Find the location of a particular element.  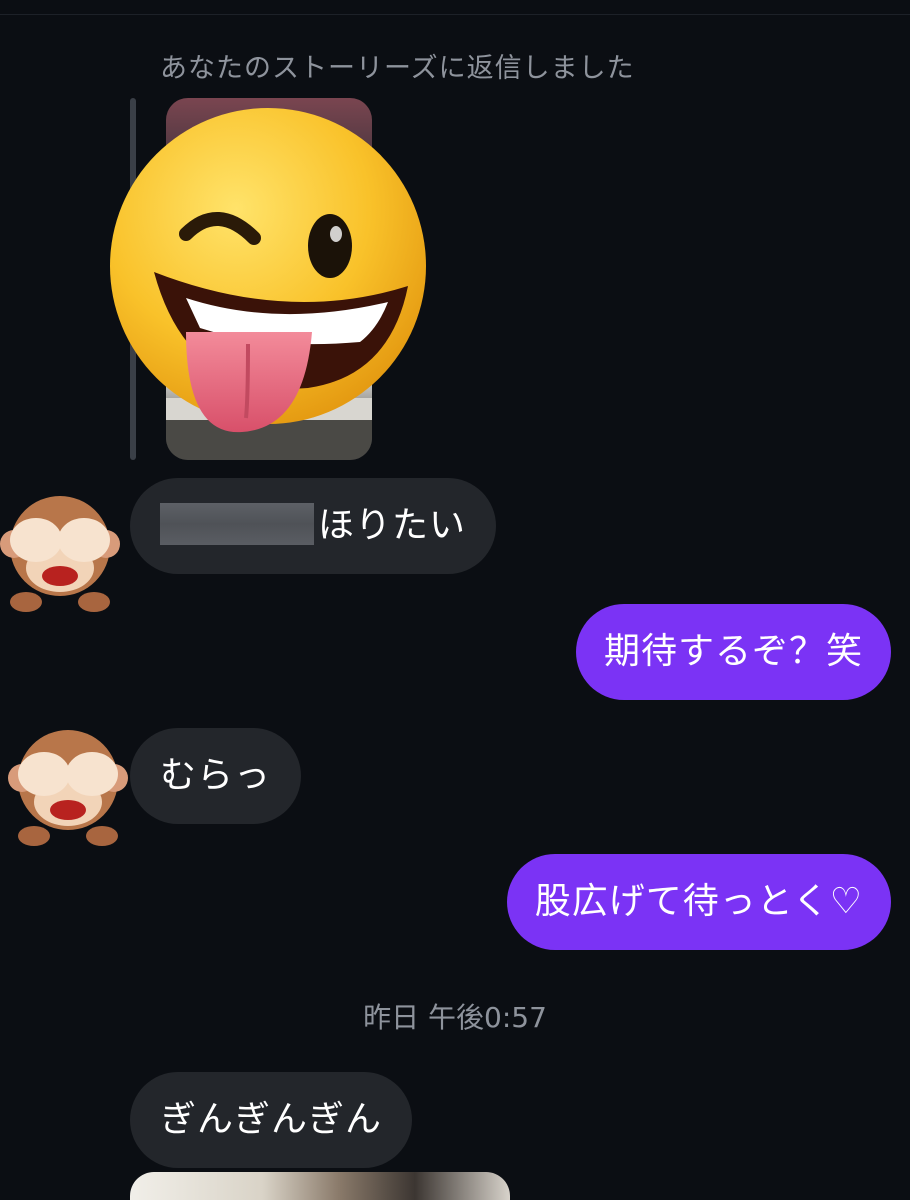

message-text: むらっ is located at coordinates (216, 775).